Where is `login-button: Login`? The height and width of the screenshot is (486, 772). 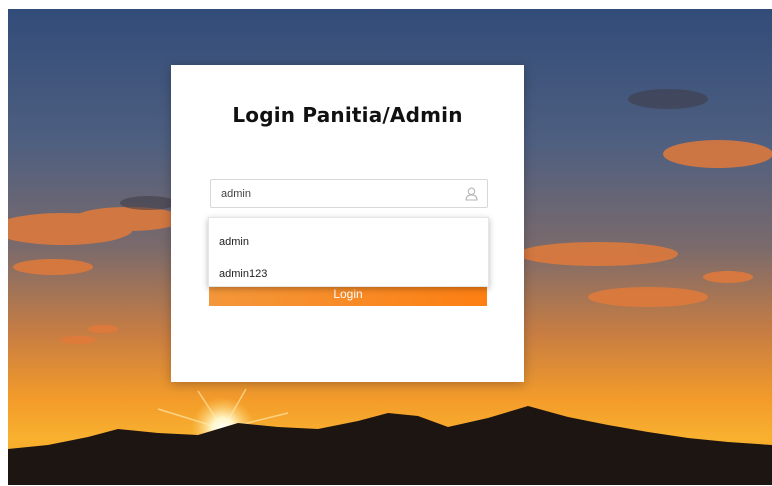 login-button: Login is located at coordinates (348, 295).